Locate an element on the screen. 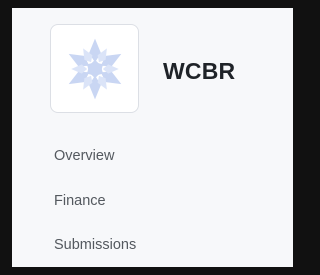  nav-item-overview: Overview is located at coordinates (84, 156).